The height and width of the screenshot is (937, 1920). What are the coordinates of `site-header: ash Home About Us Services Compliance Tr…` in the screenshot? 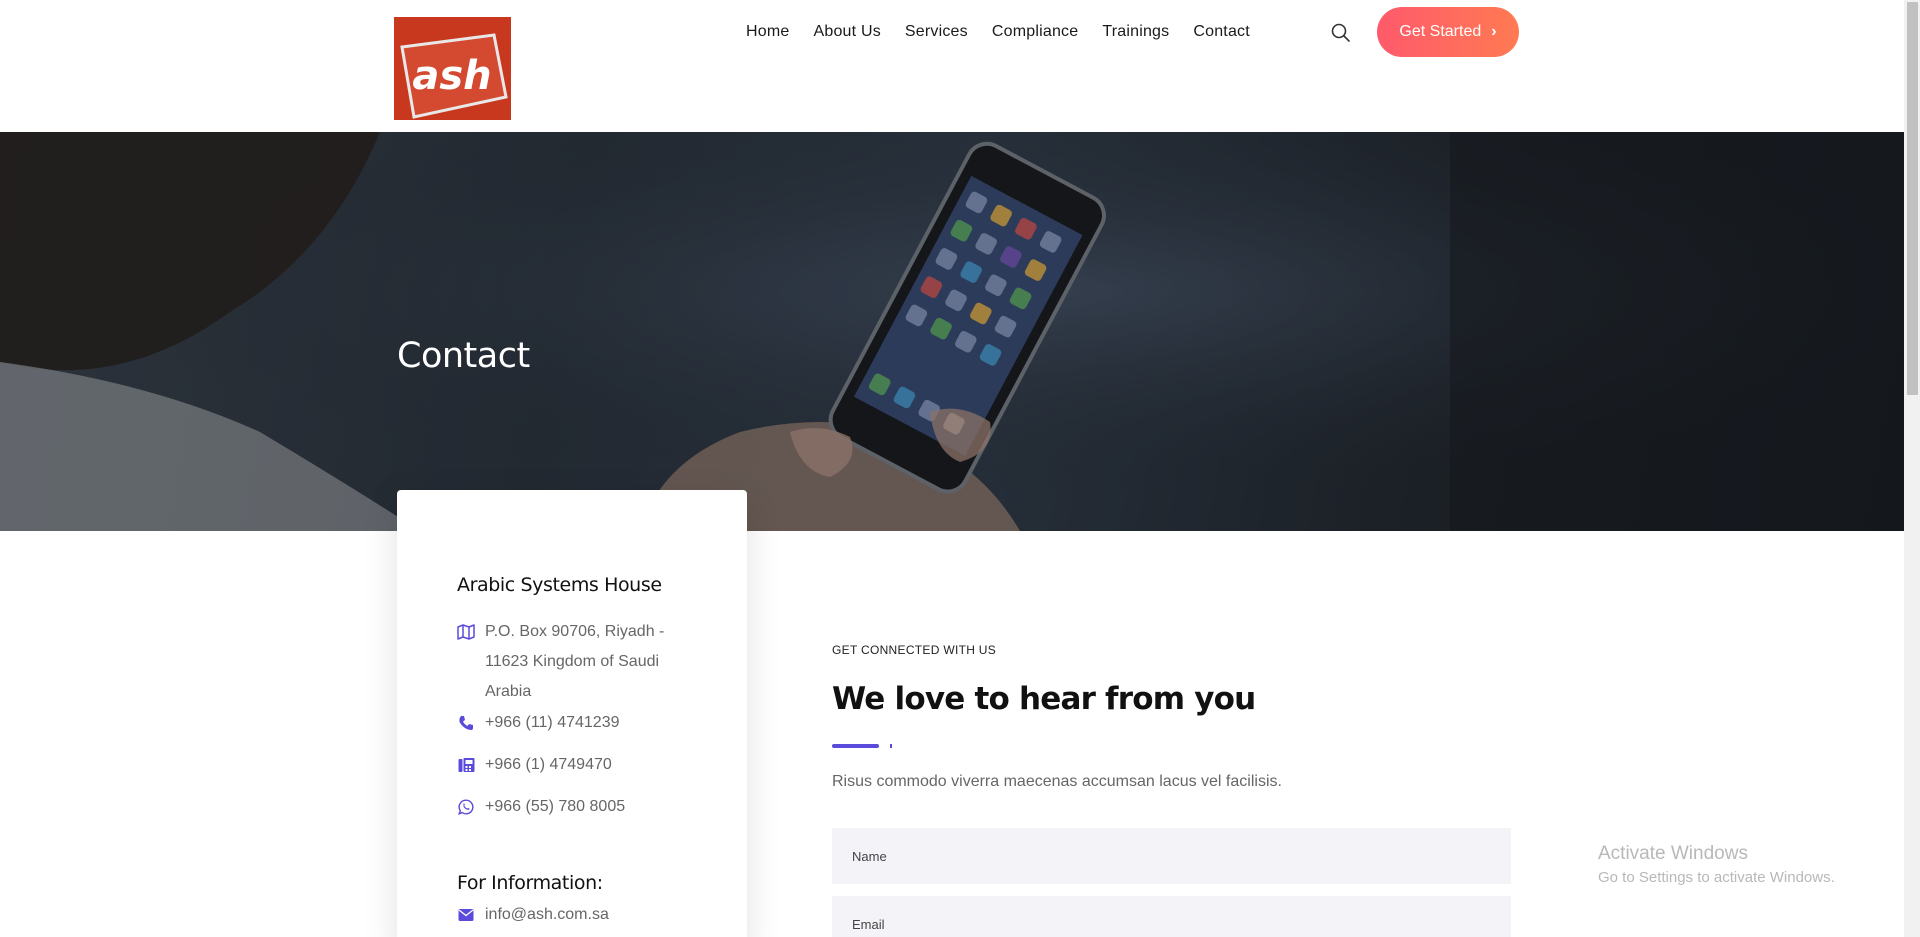 It's located at (952, 66).